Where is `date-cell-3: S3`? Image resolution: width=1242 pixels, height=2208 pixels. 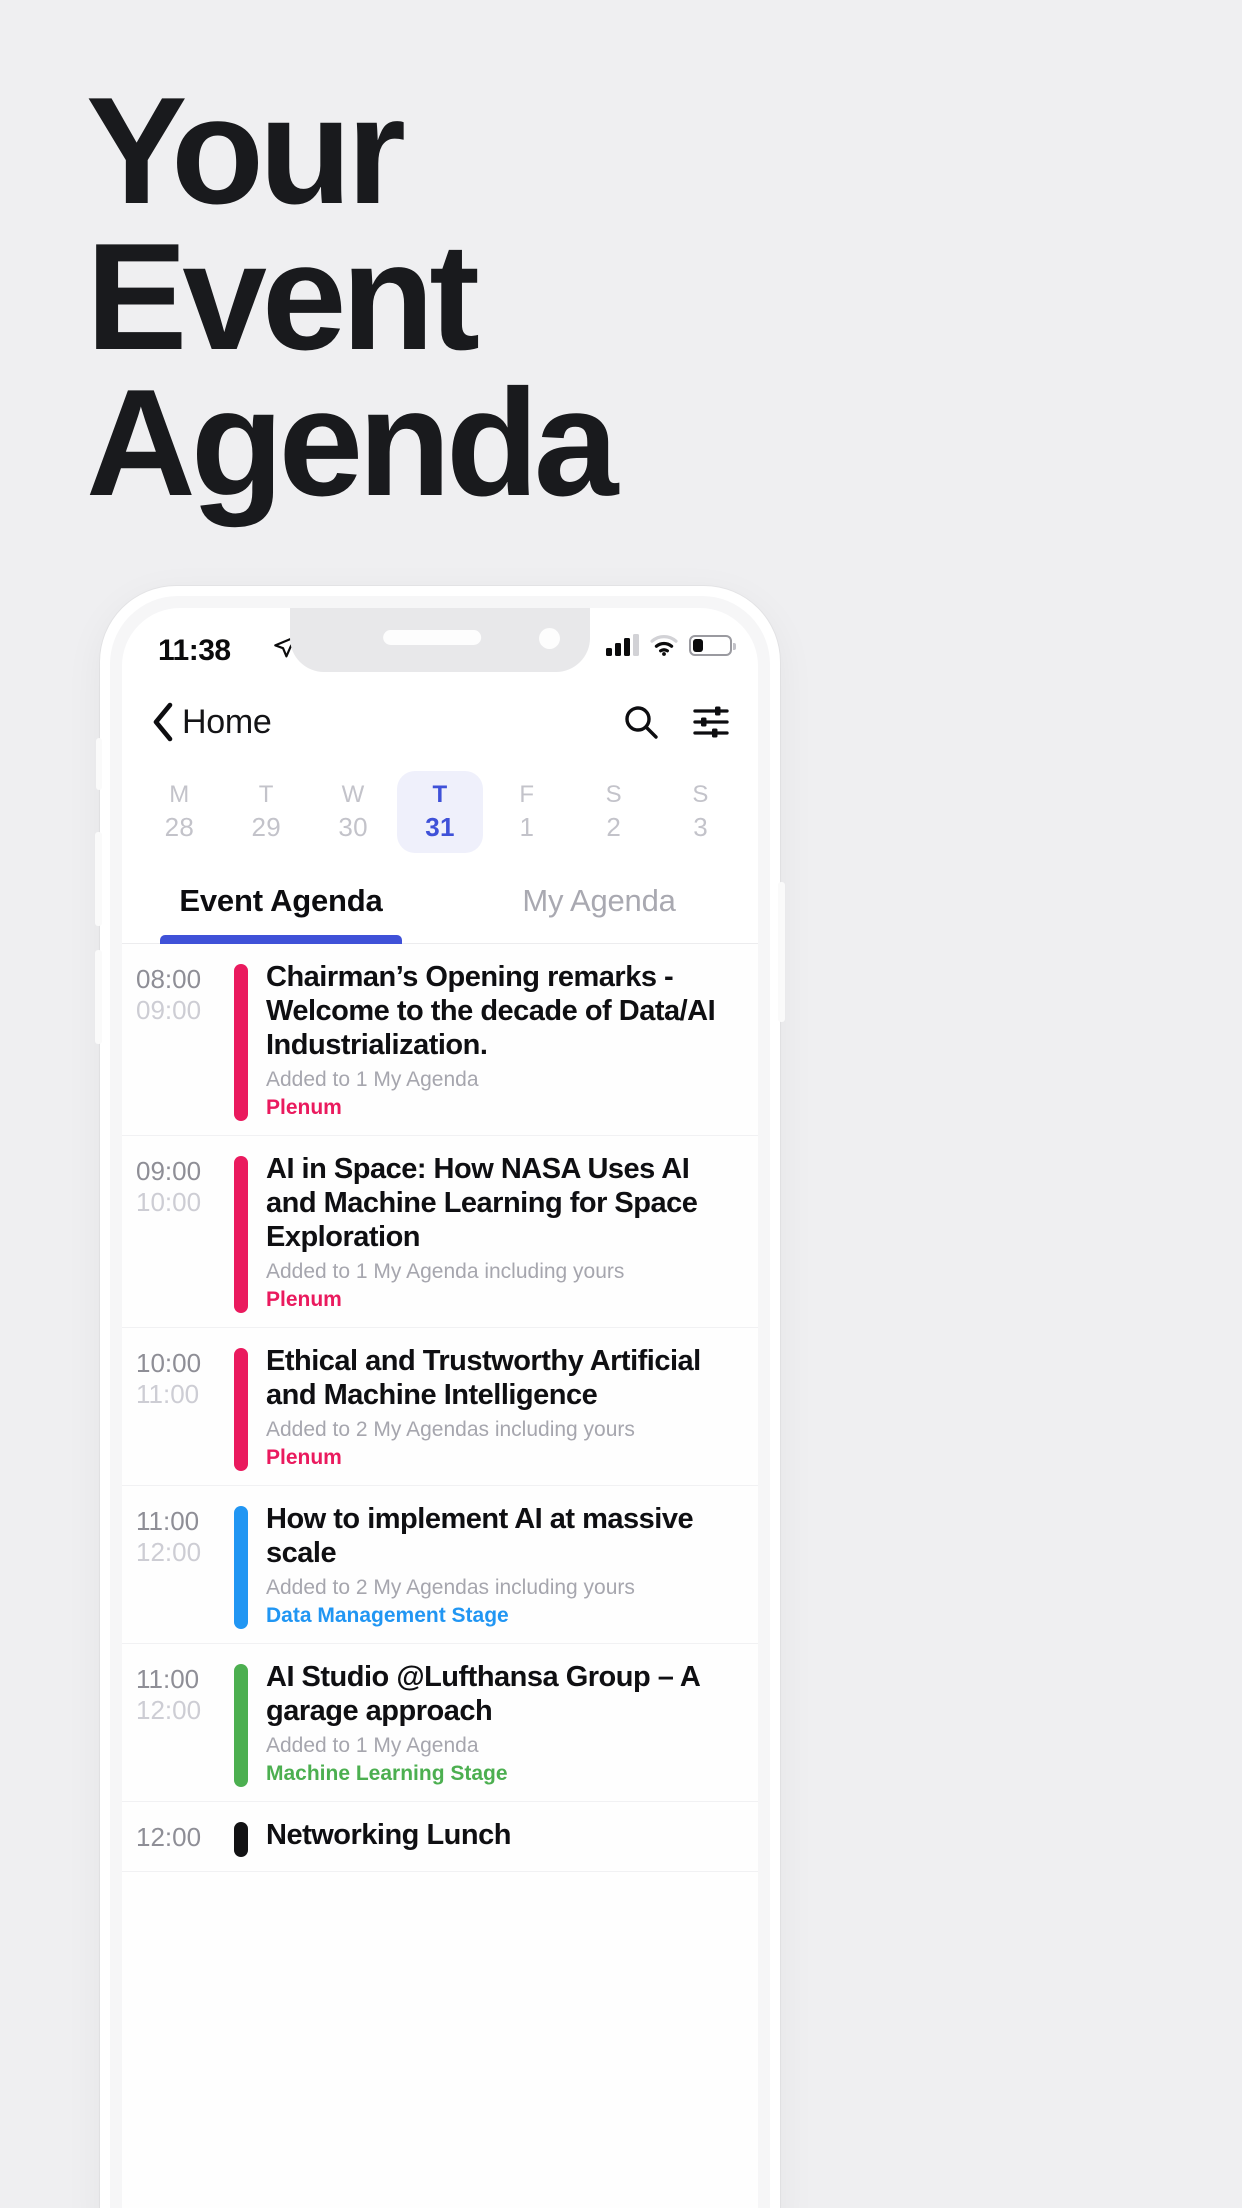
date-cell-3: S3 is located at coordinates (700, 812).